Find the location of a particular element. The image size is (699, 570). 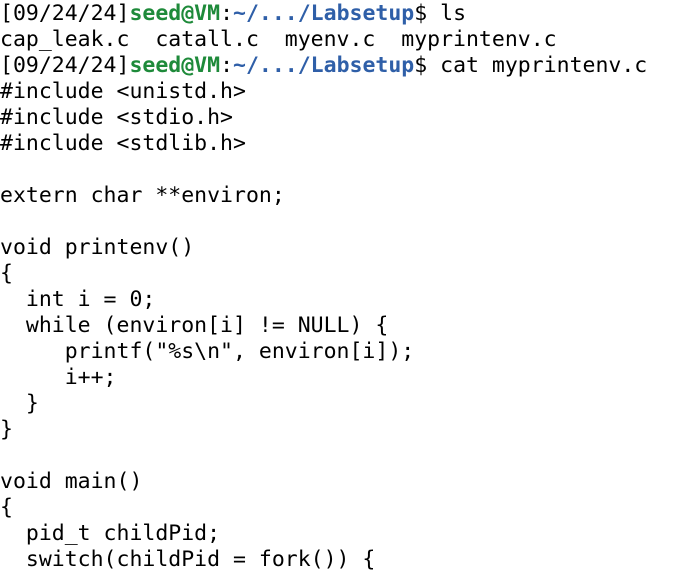

code-line: switch(childPid = fork()) { is located at coordinates (188, 558).